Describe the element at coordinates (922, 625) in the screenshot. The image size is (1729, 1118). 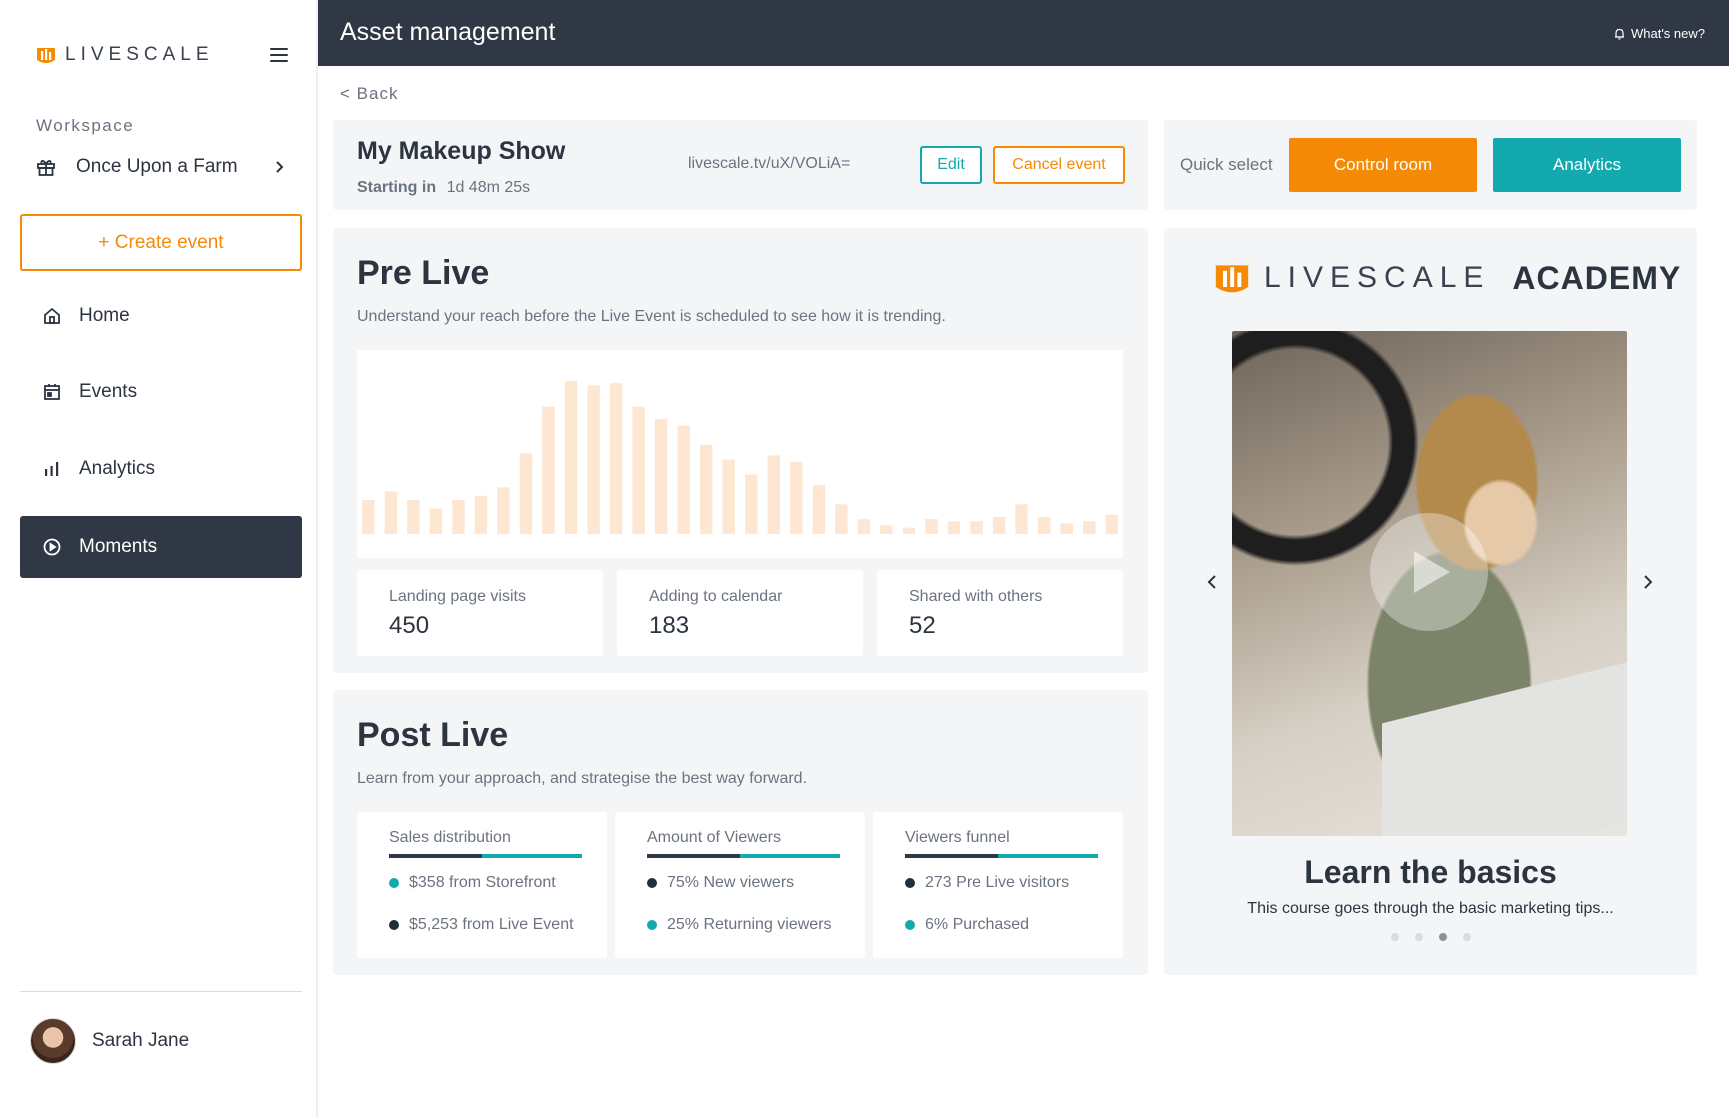
I see `stat-value: 52` at that location.